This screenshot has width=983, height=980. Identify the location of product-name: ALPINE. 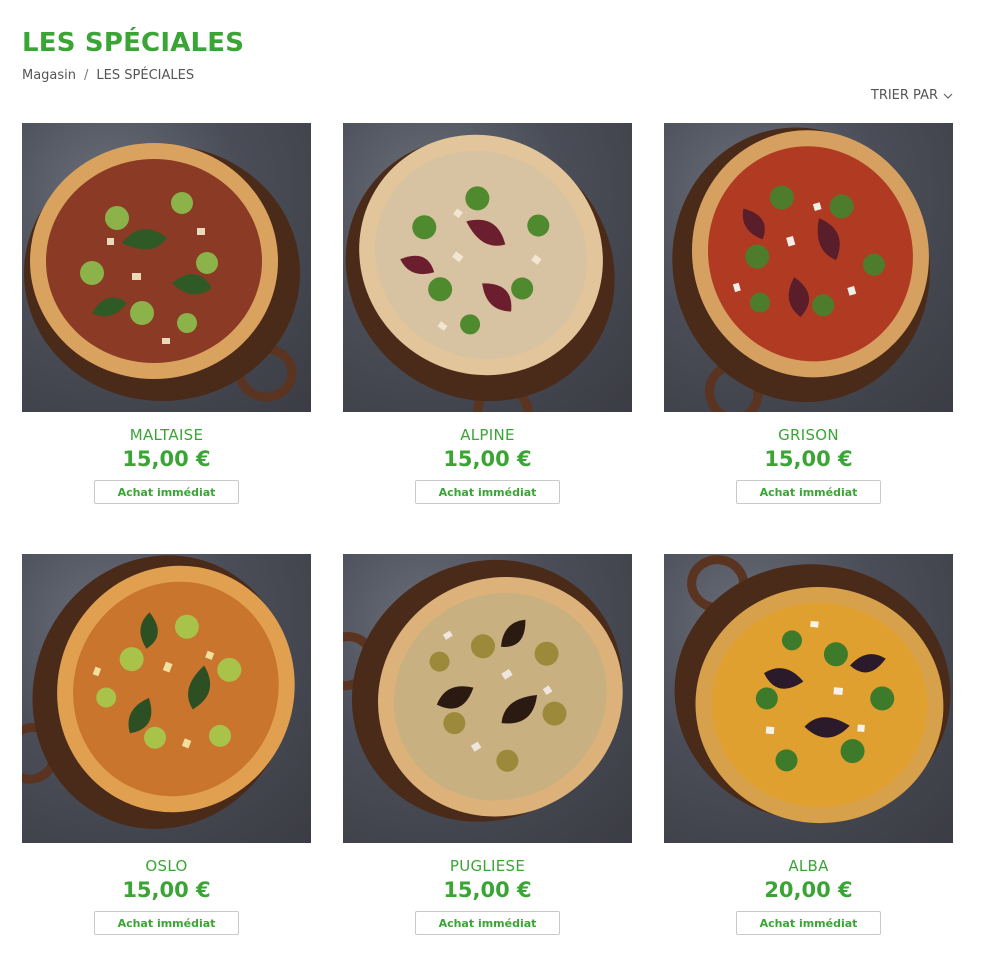
(487, 435).